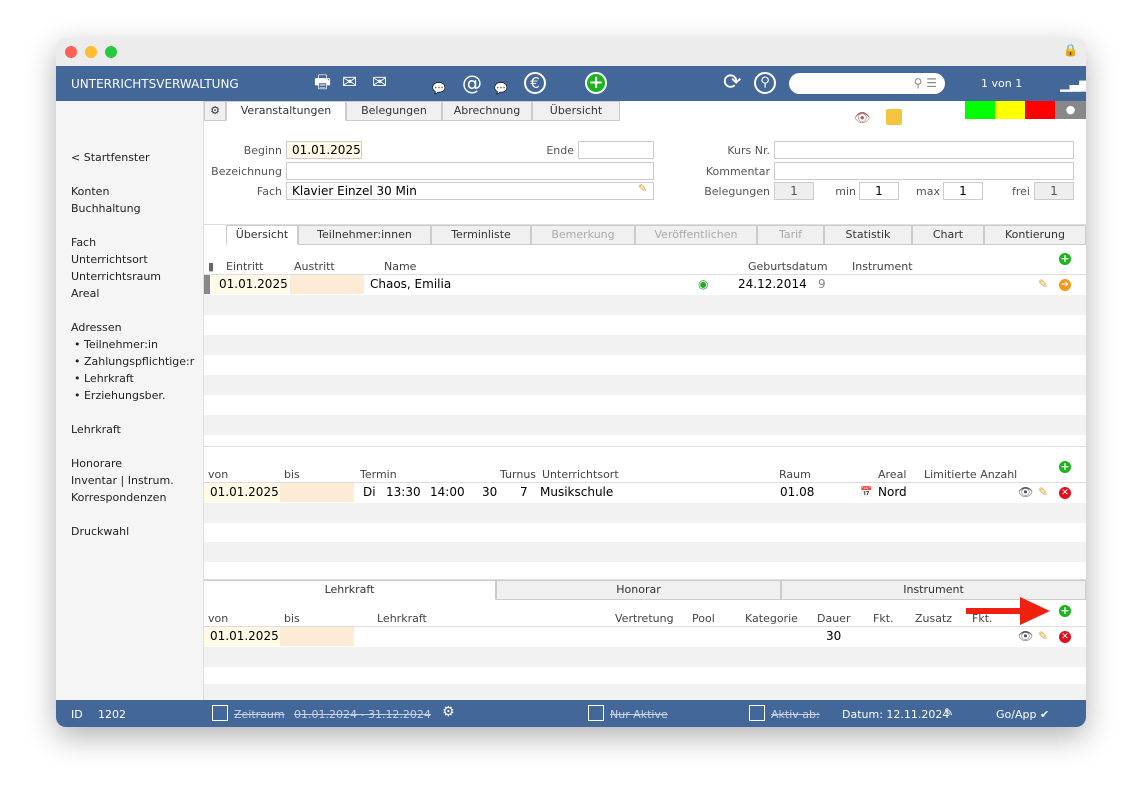 This screenshot has height=802, width=1142. I want to click on sort-icon: ▮, so click(211, 266).